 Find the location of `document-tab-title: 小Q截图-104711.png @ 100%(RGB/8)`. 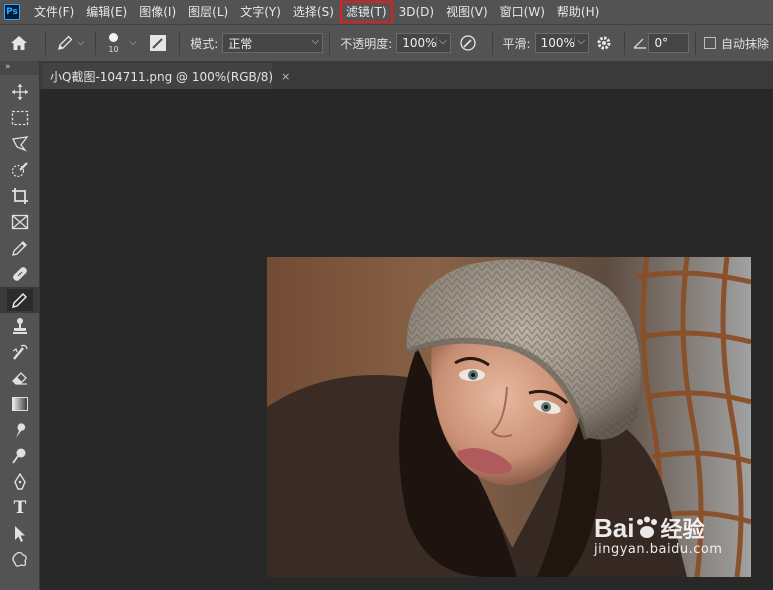

document-tab-title: 小Q截图-104711.png @ 100%(RGB/8) is located at coordinates (162, 76).